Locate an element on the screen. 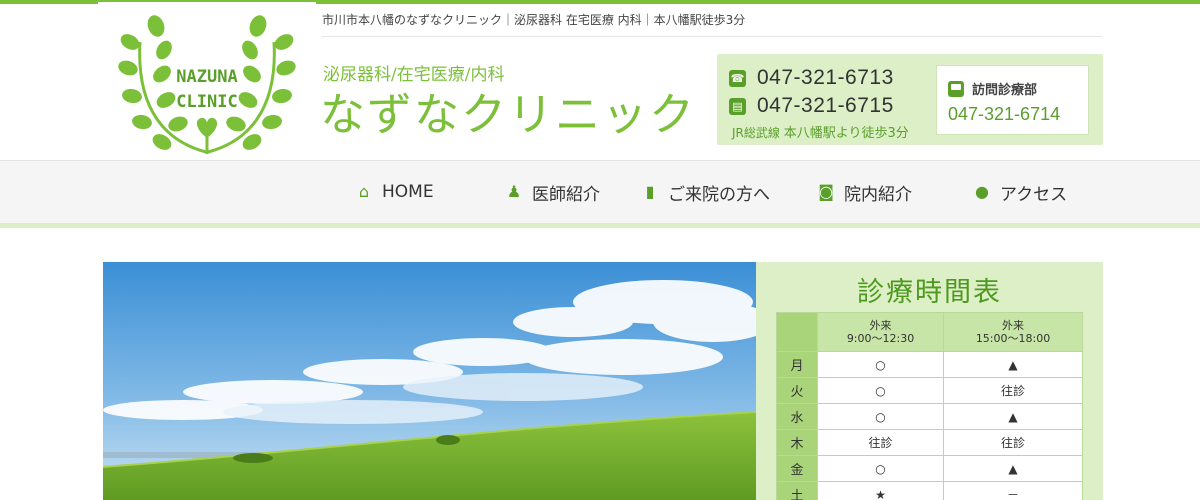 The width and height of the screenshot is (1200, 500). schedule-am-cell: ★ is located at coordinates (880, 490).